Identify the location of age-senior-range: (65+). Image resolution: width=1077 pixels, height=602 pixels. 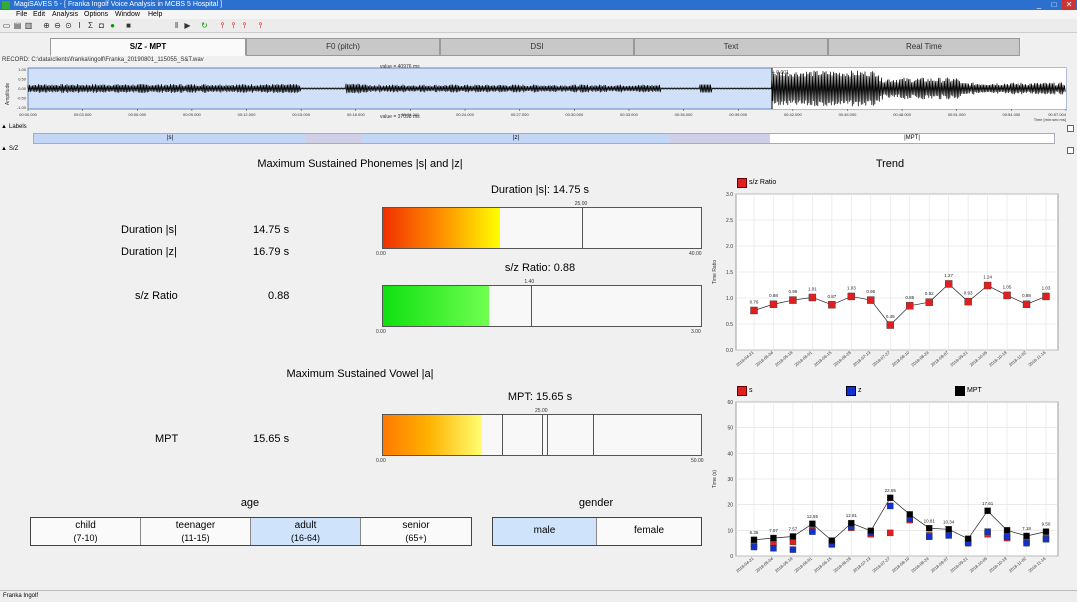
(416, 538).